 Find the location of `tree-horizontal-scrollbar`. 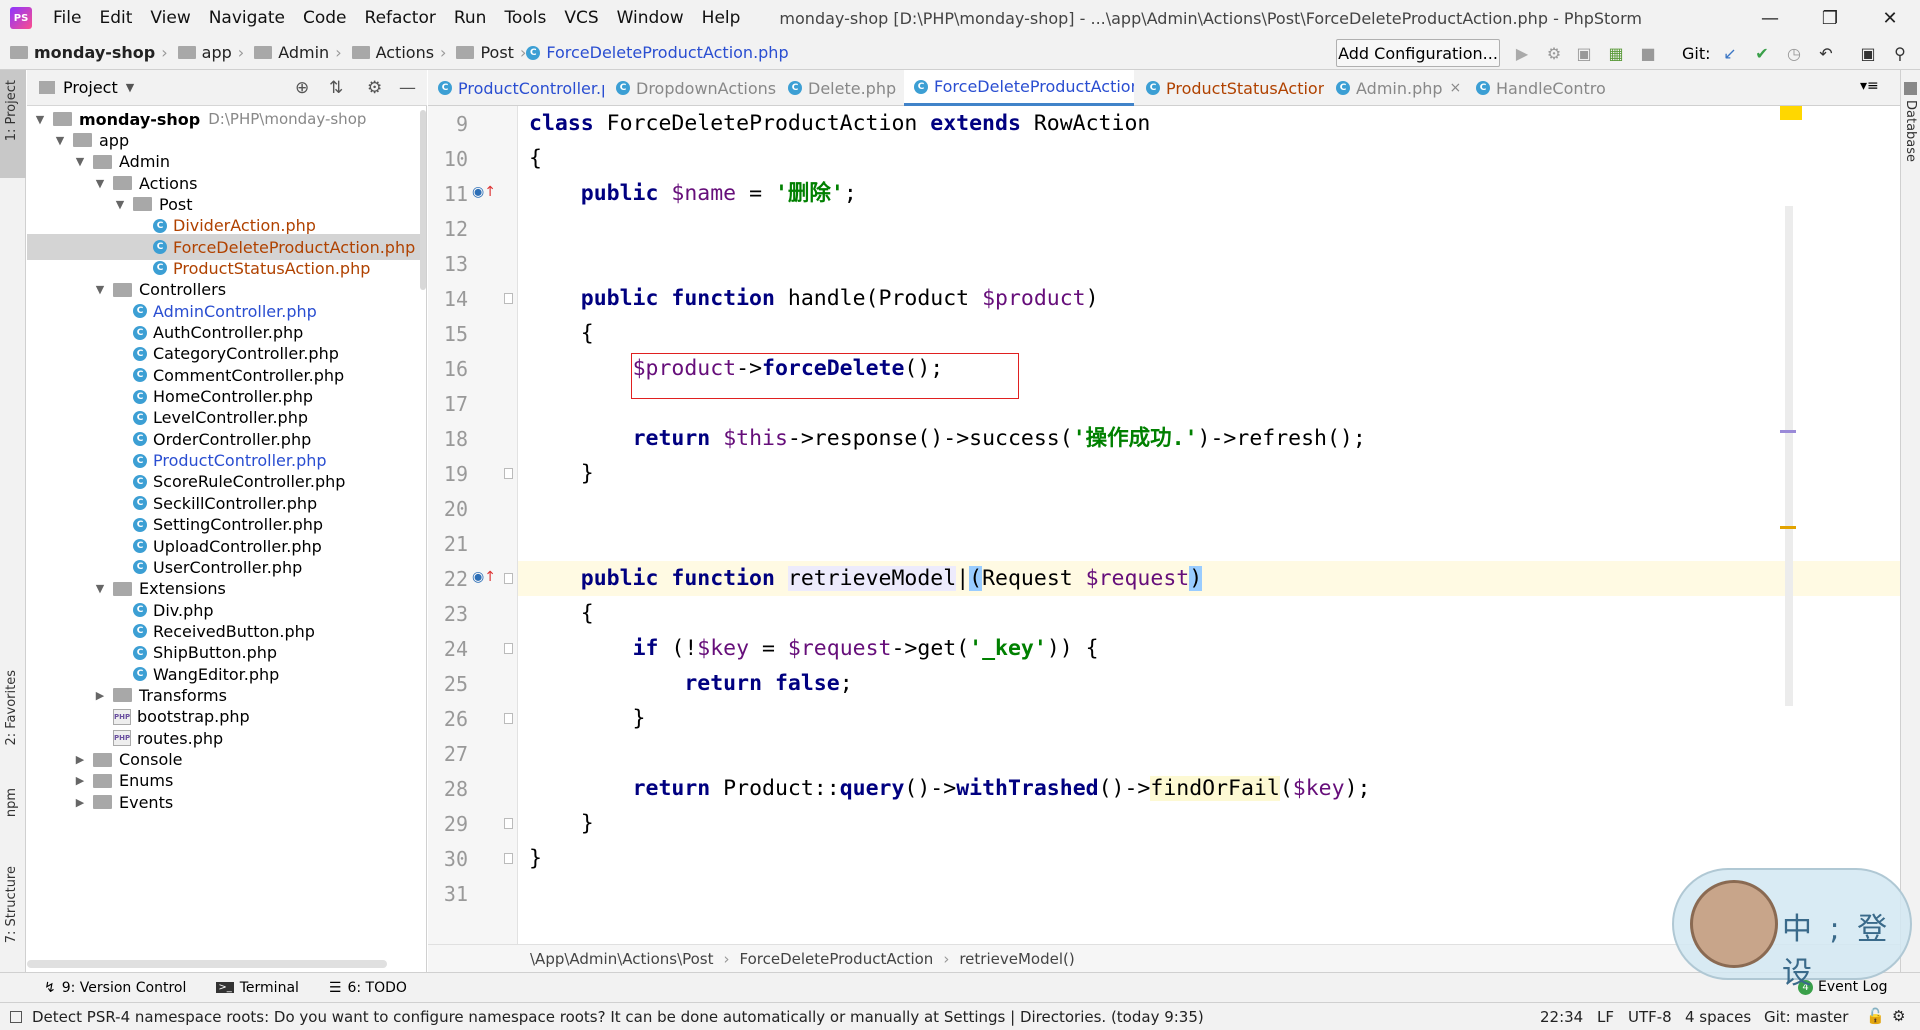

tree-horizontal-scrollbar is located at coordinates (207, 964).